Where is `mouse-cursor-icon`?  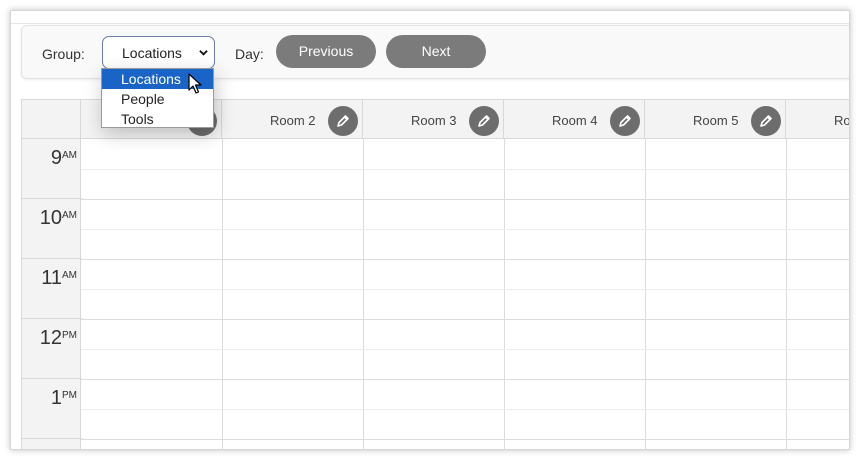
mouse-cursor-icon is located at coordinates (195, 83).